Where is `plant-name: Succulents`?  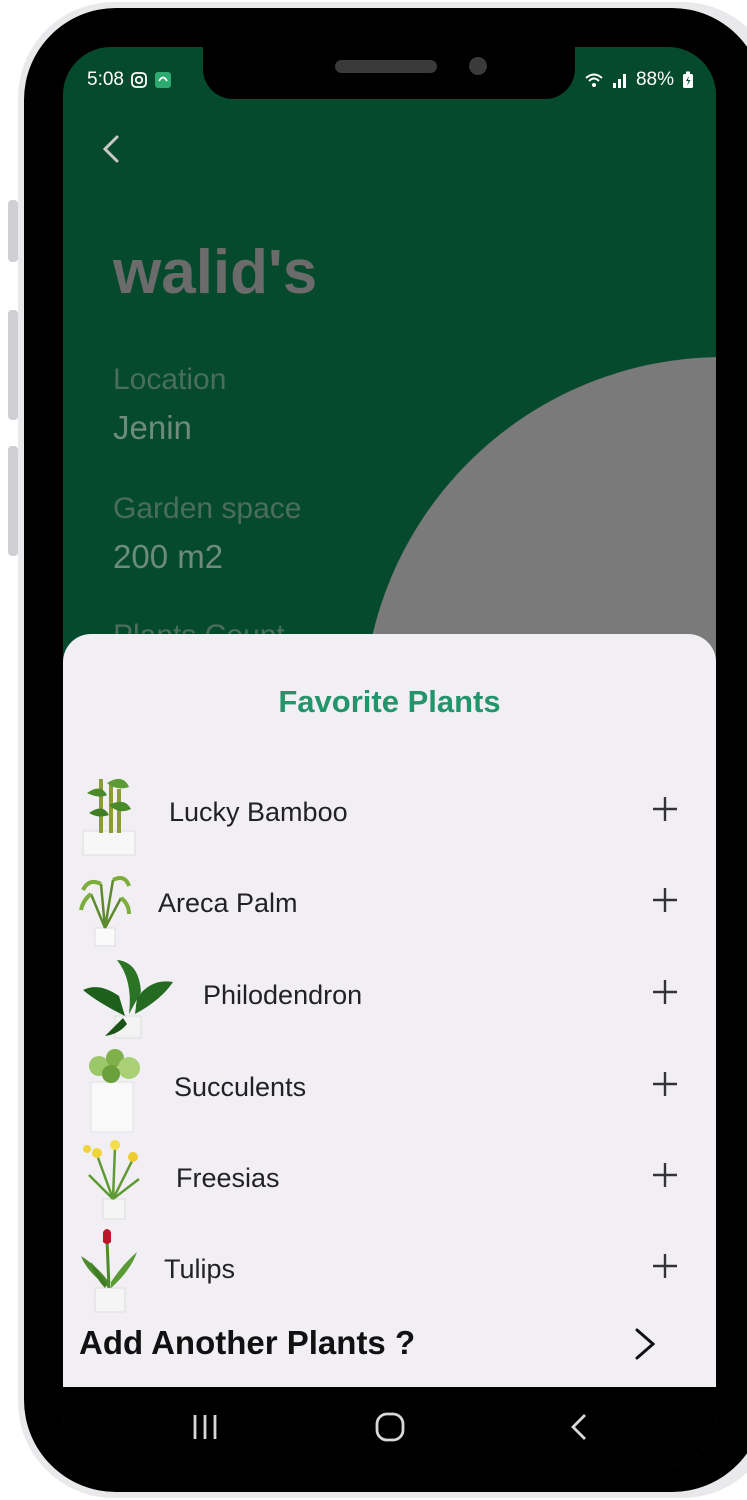
plant-name: Succulents is located at coordinates (240, 1087).